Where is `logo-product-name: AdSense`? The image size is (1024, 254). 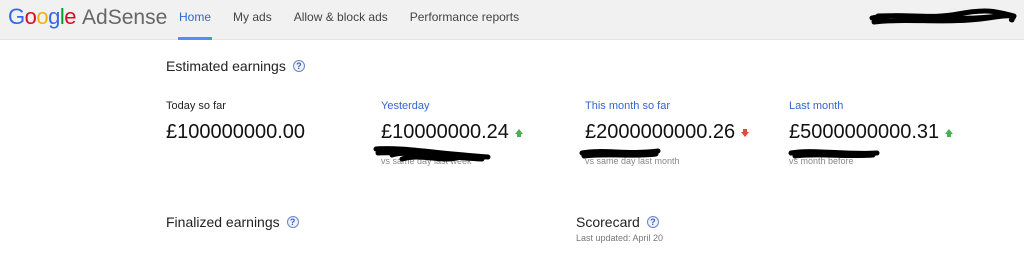 logo-product-name: AdSense is located at coordinates (125, 17).